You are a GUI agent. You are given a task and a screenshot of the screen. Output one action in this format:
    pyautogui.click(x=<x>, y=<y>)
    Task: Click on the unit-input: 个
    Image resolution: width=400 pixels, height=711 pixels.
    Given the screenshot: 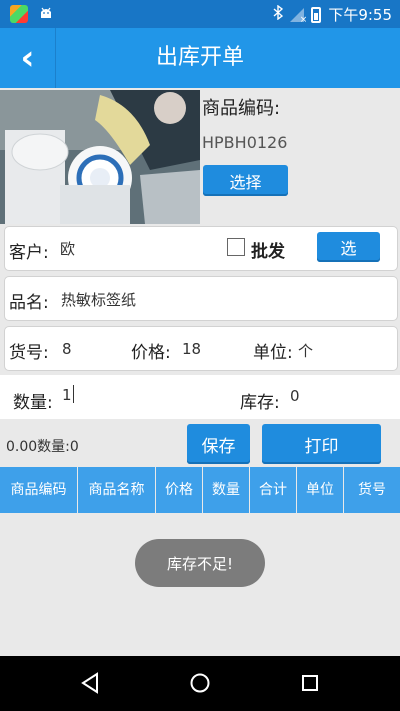 What is the action you would take?
    pyautogui.click(x=305, y=350)
    